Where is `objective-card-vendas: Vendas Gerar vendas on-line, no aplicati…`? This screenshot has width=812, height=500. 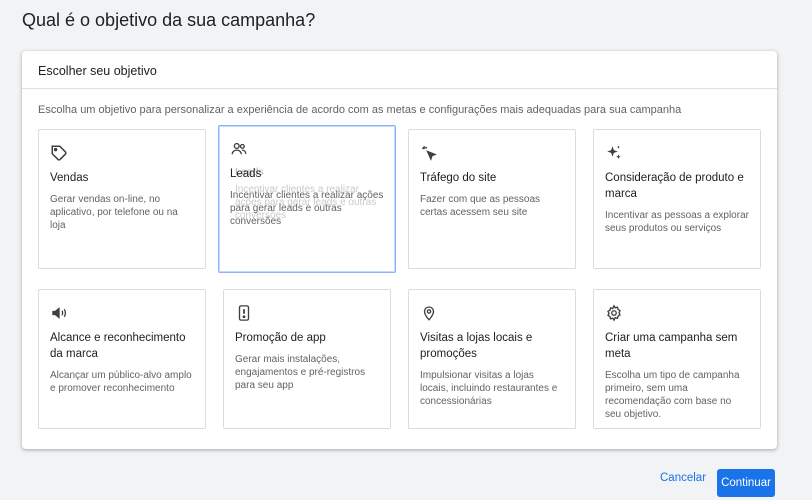
objective-card-vendas: Vendas Gerar vendas on-line, no aplicati… is located at coordinates (122, 199).